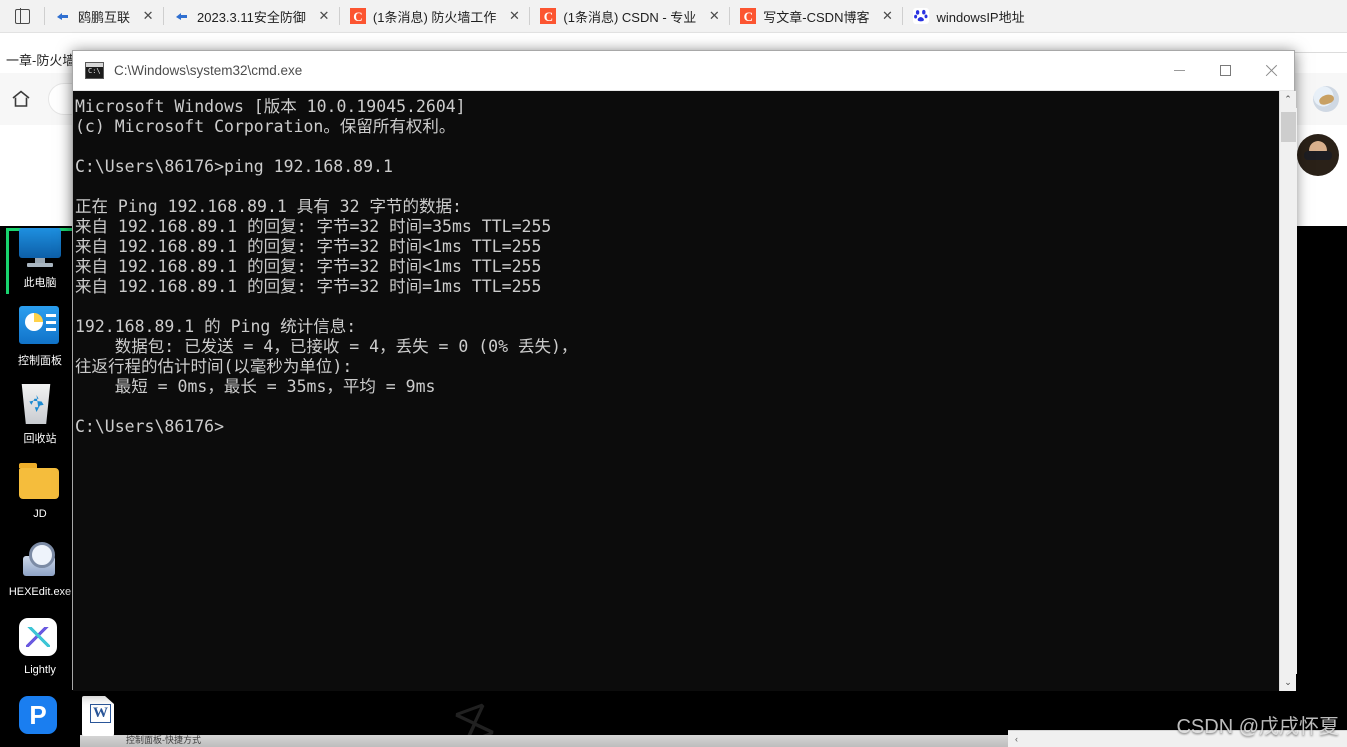  What do you see at coordinates (921, 16) in the screenshot?
I see `baidu-icon` at bounding box center [921, 16].